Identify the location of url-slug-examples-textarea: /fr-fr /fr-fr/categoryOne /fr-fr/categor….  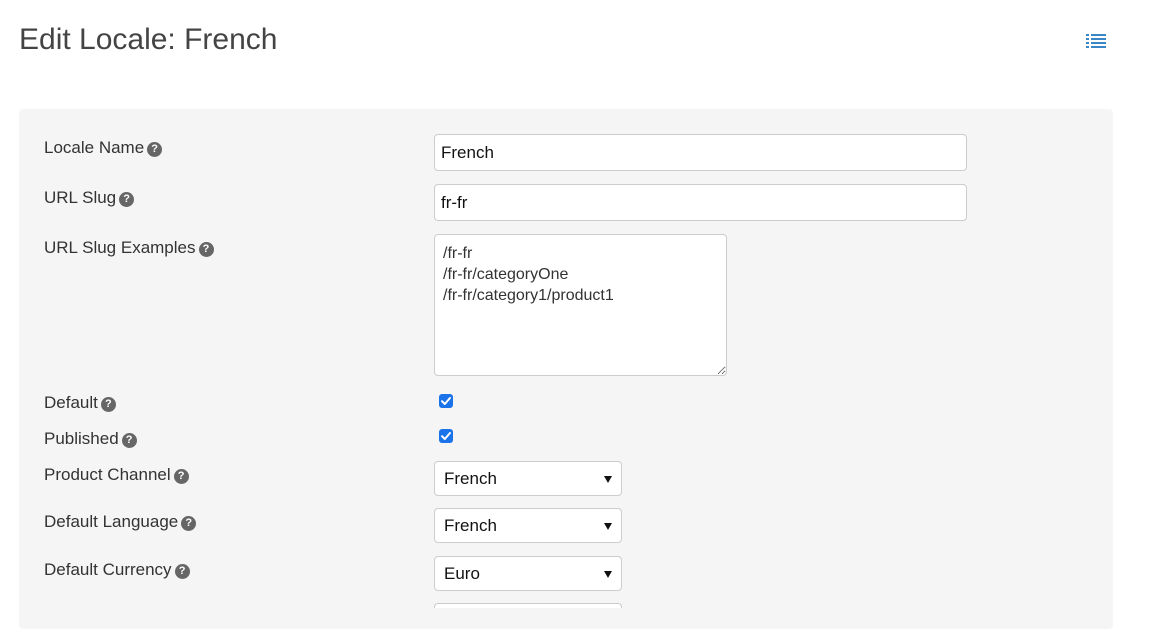
(580, 305).